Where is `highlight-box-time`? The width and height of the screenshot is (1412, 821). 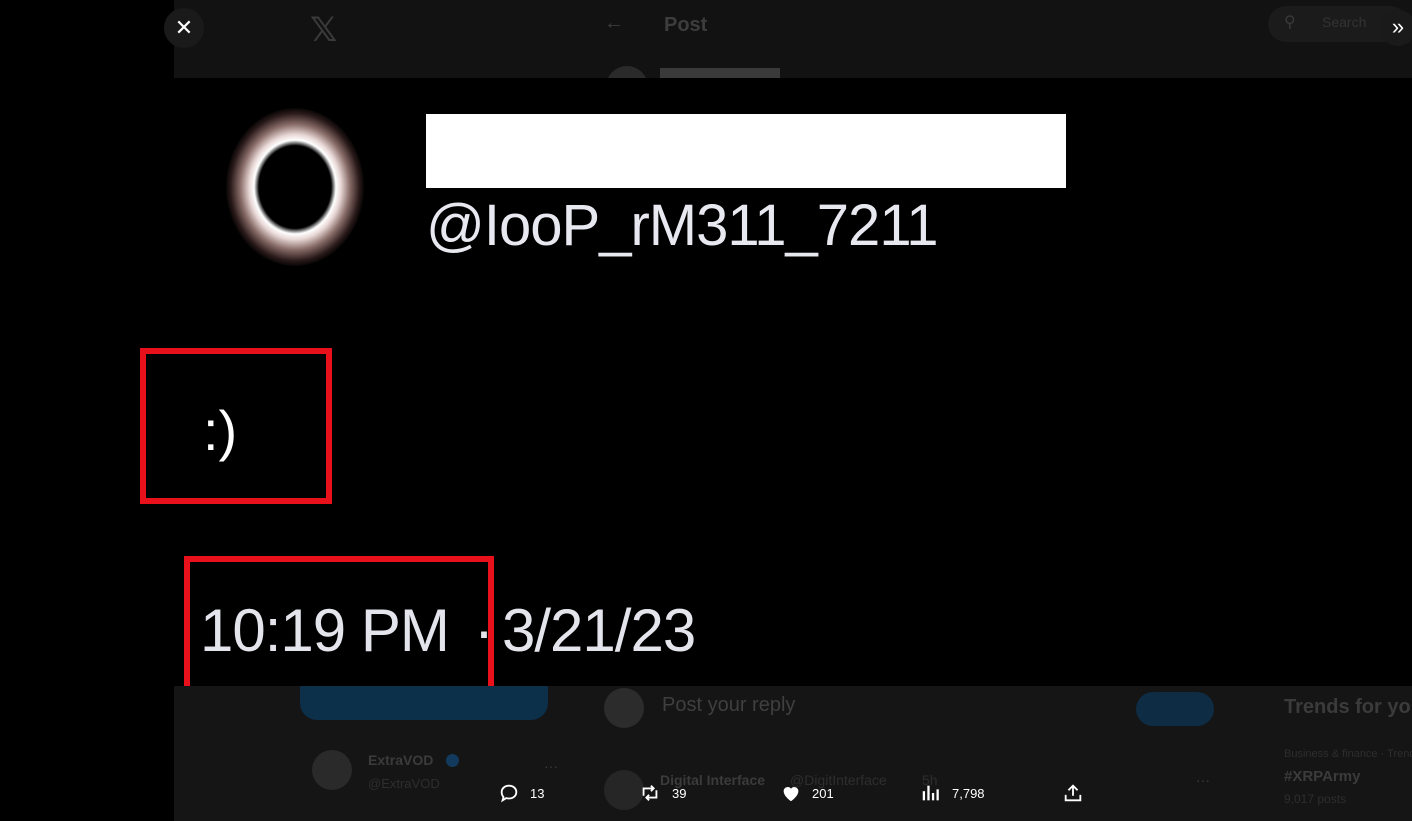 highlight-box-time is located at coordinates (339, 631).